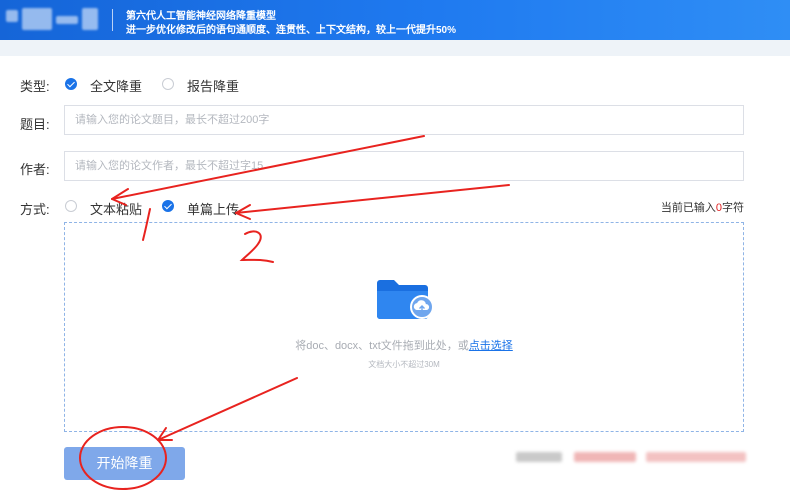  Describe the element at coordinates (71, 206) in the screenshot. I see `mode-radio-paste` at that location.